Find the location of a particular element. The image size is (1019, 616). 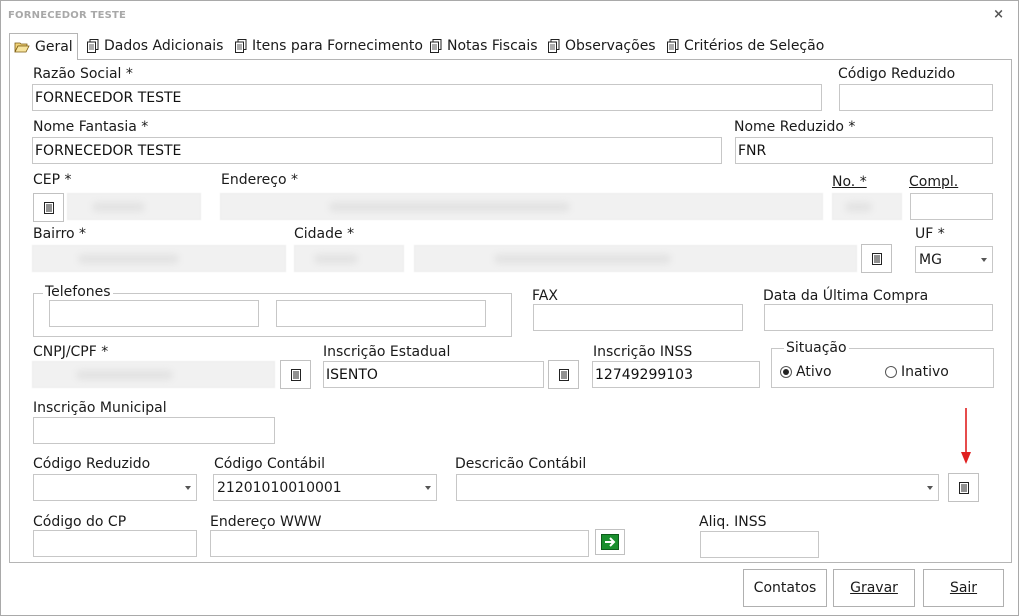

tab-geral: Geral is located at coordinates (43, 46).